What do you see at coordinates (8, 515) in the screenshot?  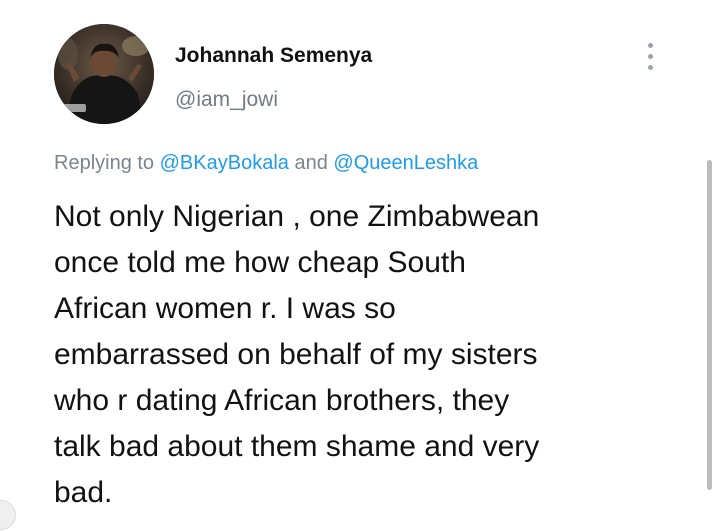 I see `corner-button` at bounding box center [8, 515].